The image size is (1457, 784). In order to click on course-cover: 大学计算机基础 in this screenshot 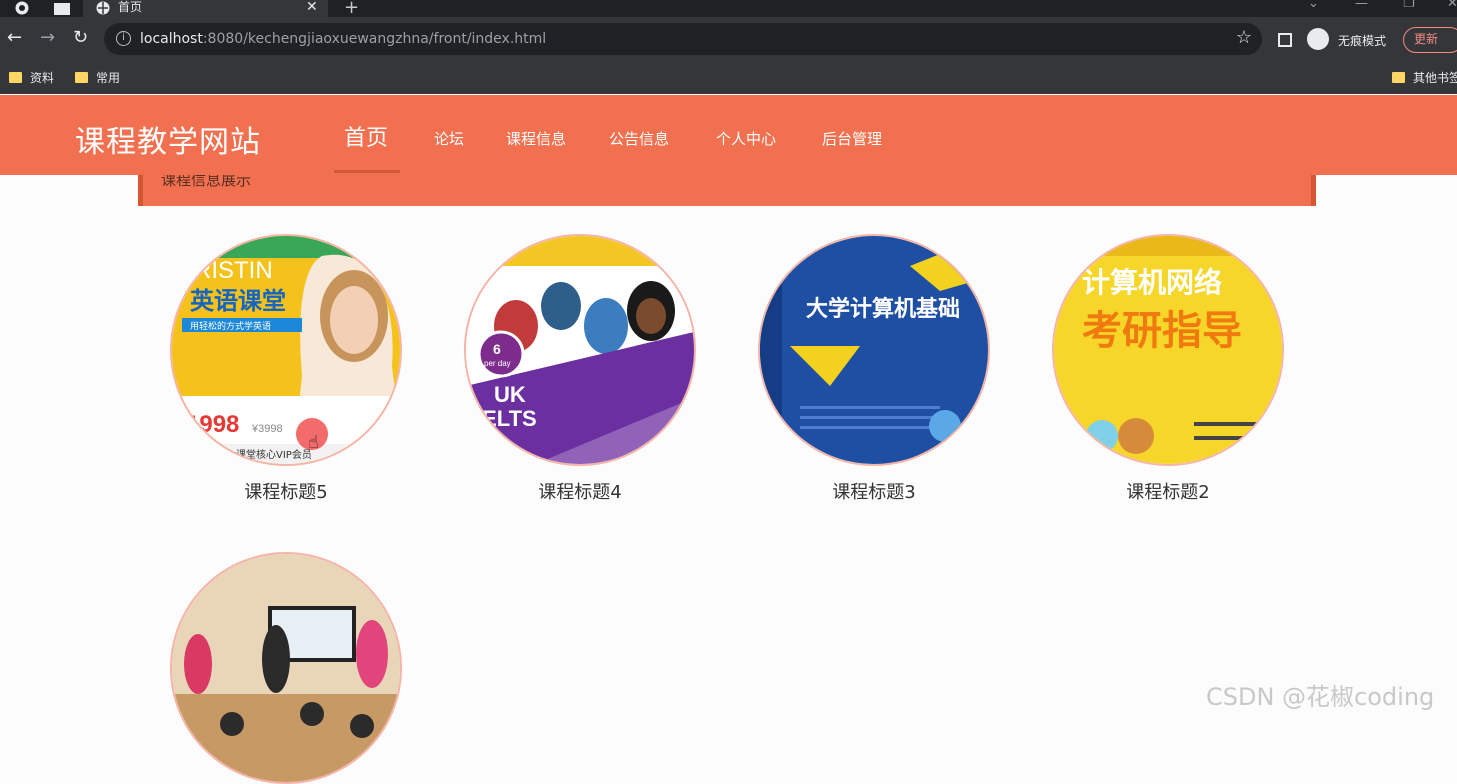, I will do `click(874, 350)`.